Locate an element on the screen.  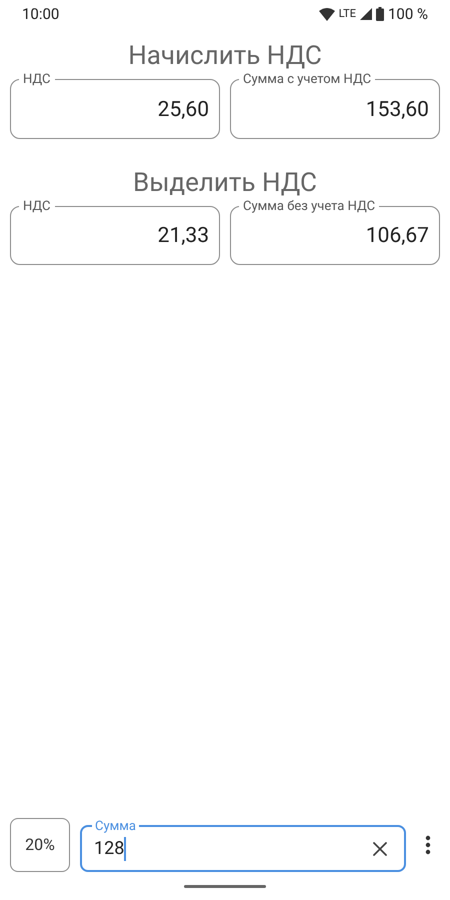
signal-icon is located at coordinates (366, 14).